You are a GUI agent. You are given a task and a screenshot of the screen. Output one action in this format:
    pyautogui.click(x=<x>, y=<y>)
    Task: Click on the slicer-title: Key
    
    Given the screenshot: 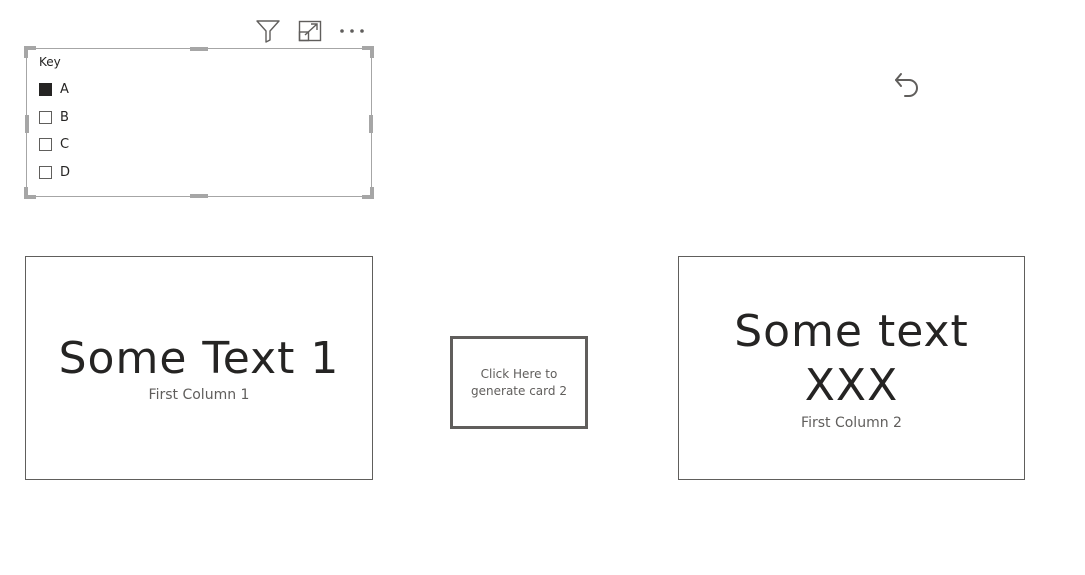 What is the action you would take?
    pyautogui.click(x=50, y=62)
    